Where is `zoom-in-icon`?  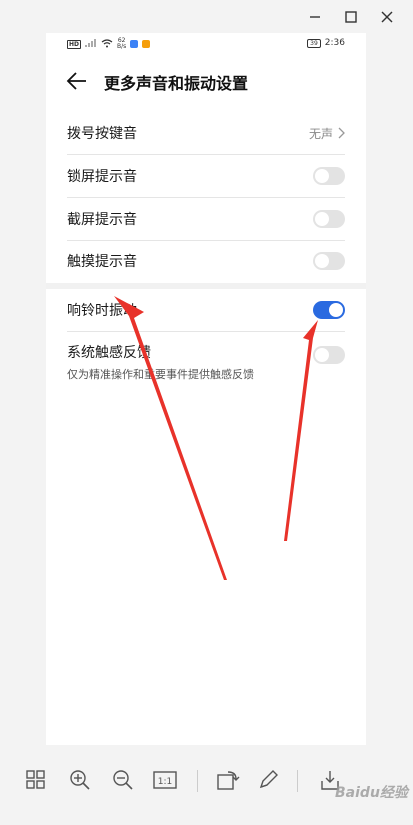
zoom-in-icon is located at coordinates (80, 780).